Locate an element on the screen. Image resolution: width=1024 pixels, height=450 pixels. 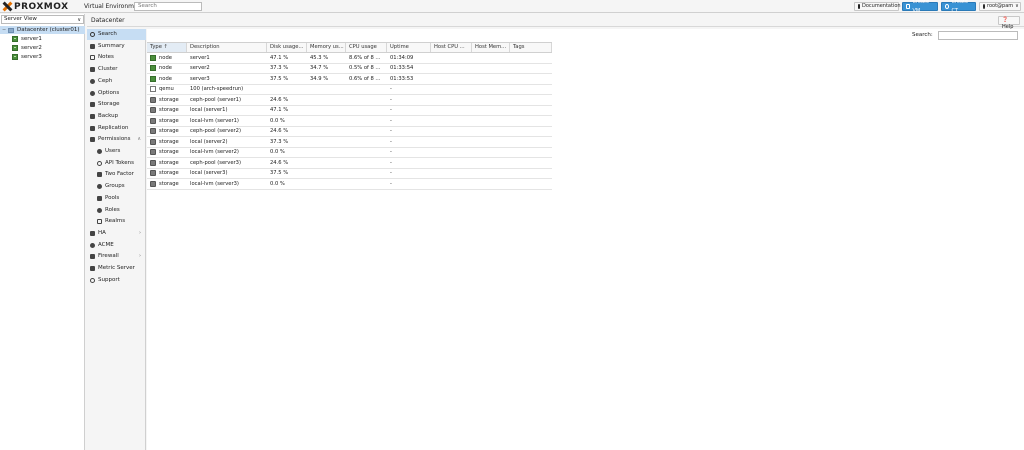
proxmox-logo: PROXMOX is located at coordinates (35, 6).